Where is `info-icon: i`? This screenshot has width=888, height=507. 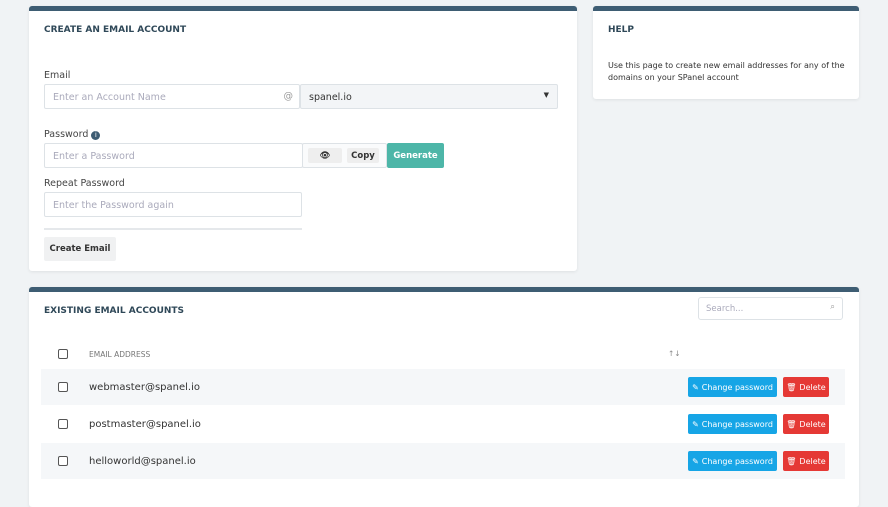 info-icon: i is located at coordinates (96, 135).